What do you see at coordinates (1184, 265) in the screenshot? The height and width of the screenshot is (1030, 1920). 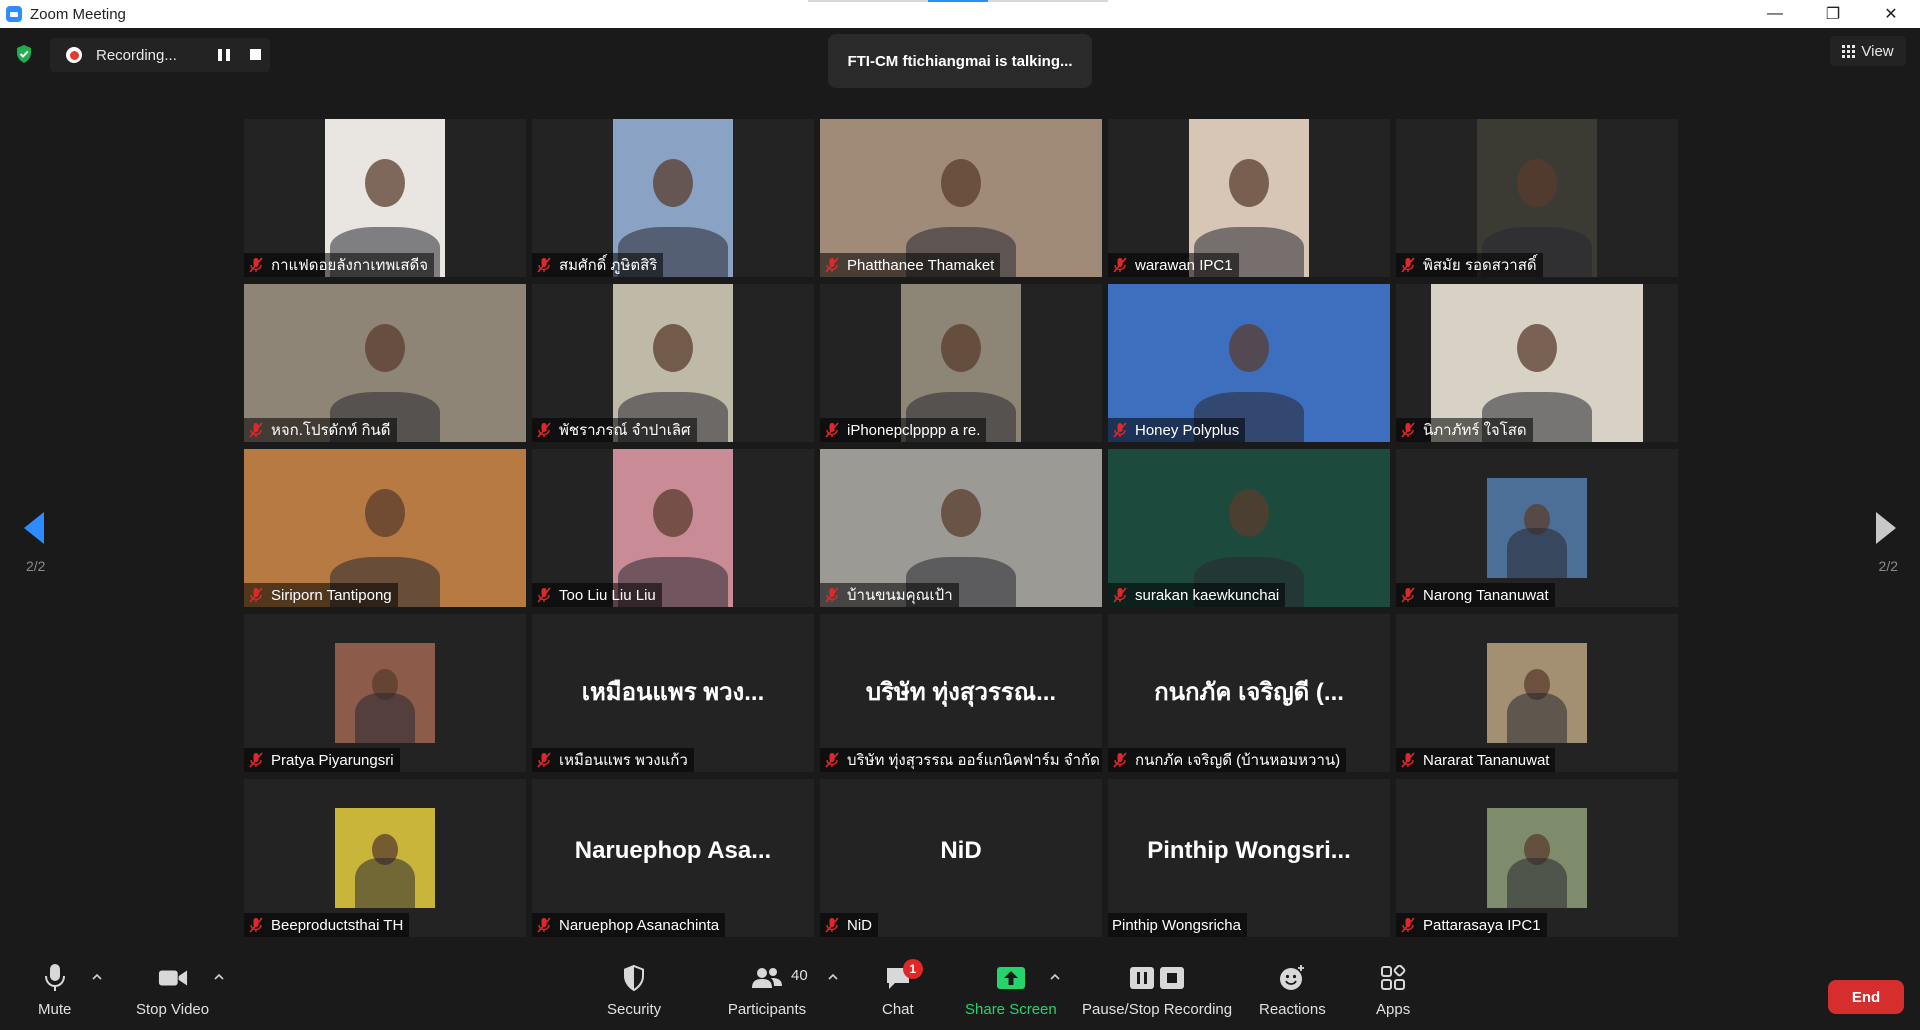 I see `participant-name: warawan IPC1` at bounding box center [1184, 265].